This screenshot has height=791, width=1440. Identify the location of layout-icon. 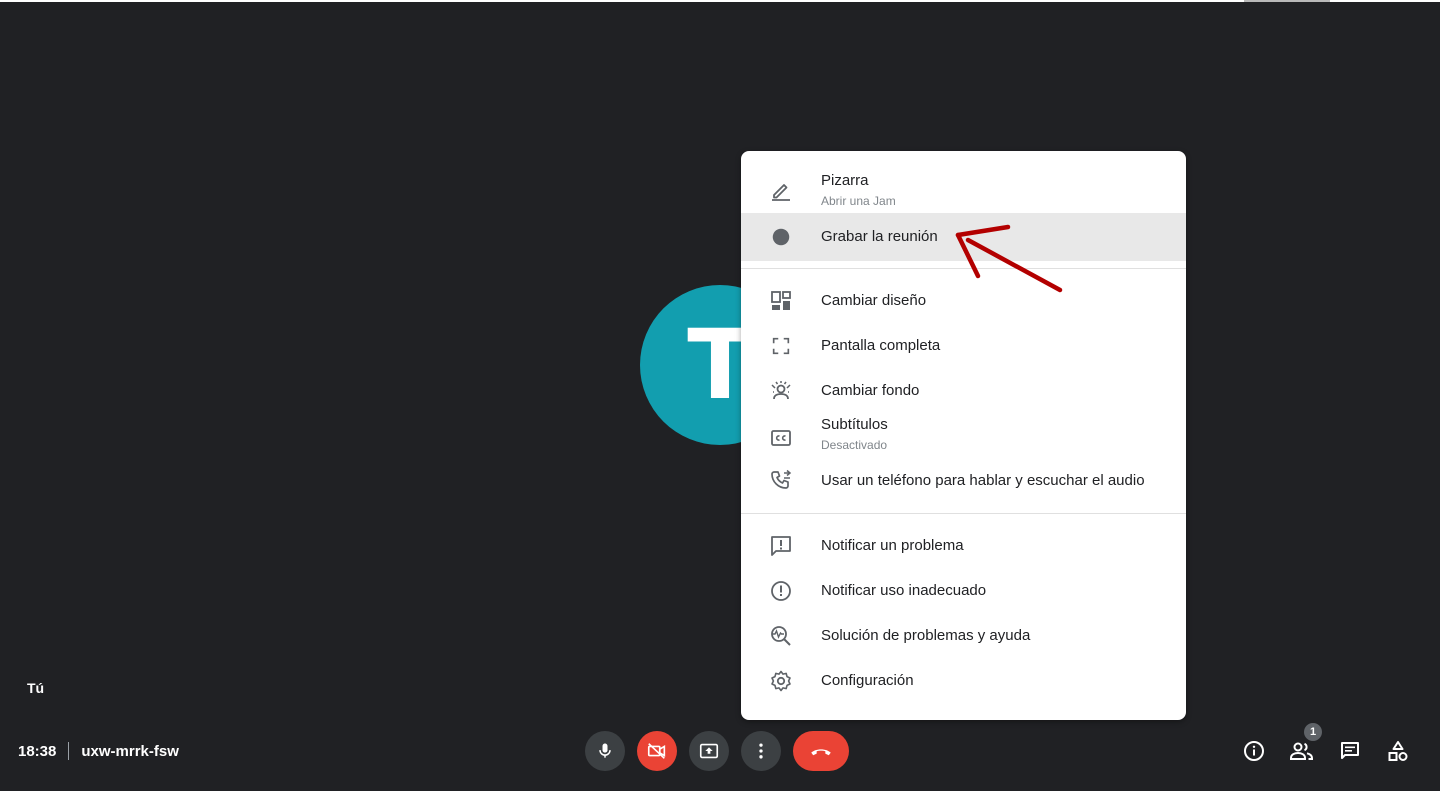
(781, 301).